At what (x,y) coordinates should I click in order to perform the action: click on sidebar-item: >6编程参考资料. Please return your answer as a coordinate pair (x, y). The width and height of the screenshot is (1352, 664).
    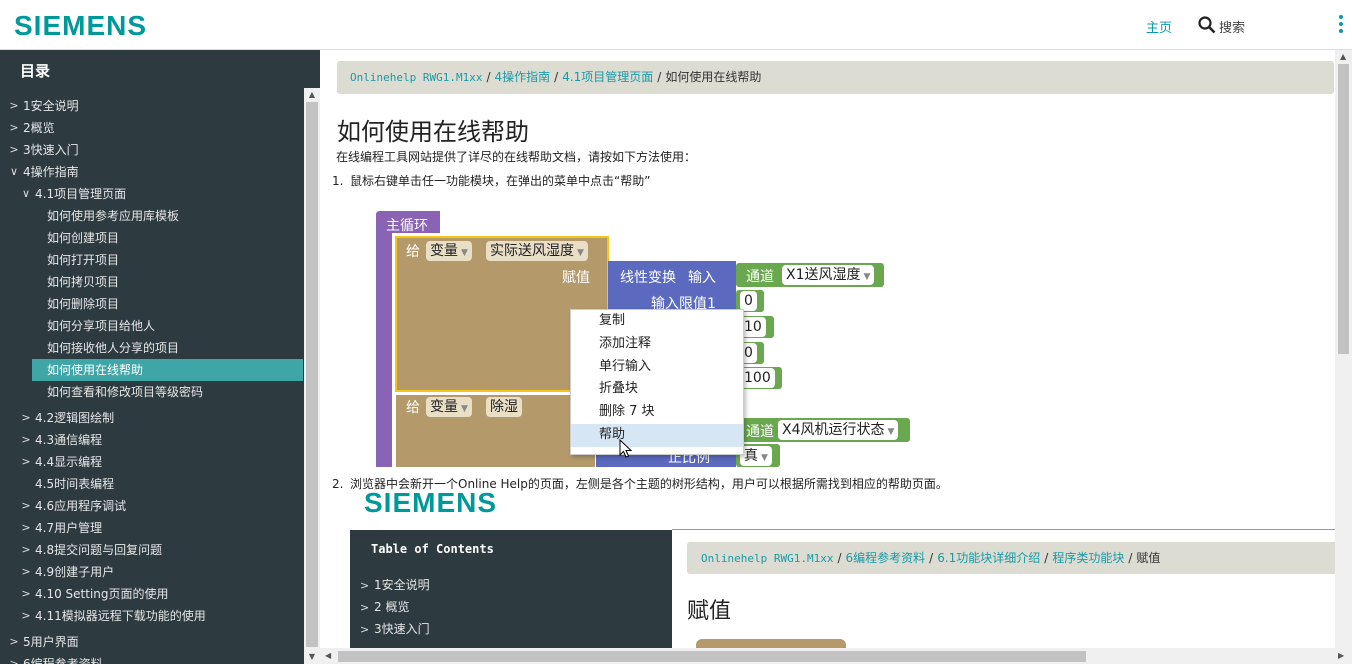
    Looking at the image, I should click on (151, 658).